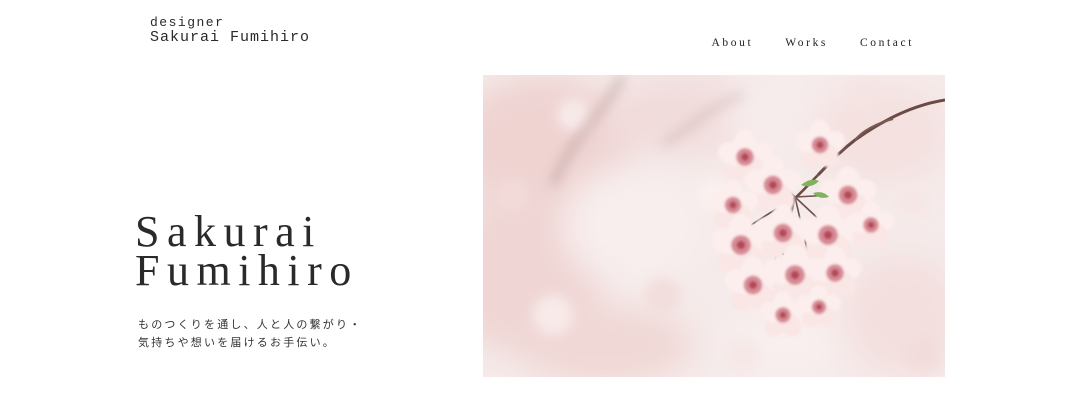  I want to click on nav-works-link: Works, so click(806, 43).